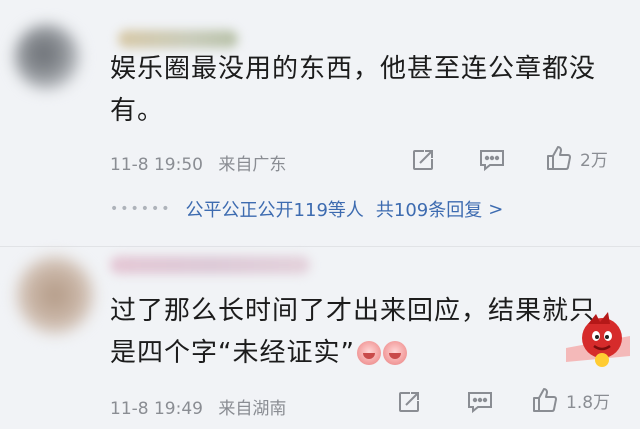 This screenshot has height=429, width=640. What do you see at coordinates (156, 409) in the screenshot?
I see `comment-date: 11-8 19:49` at bounding box center [156, 409].